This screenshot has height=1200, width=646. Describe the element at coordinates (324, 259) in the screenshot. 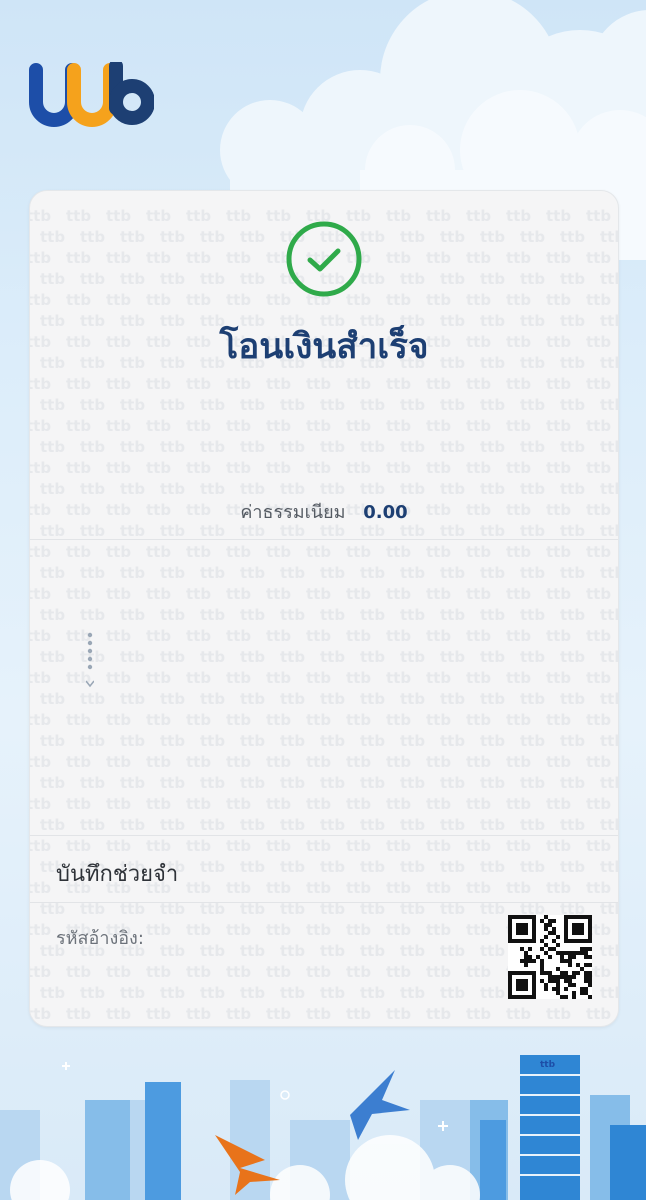

I see `success-check-icon` at that location.